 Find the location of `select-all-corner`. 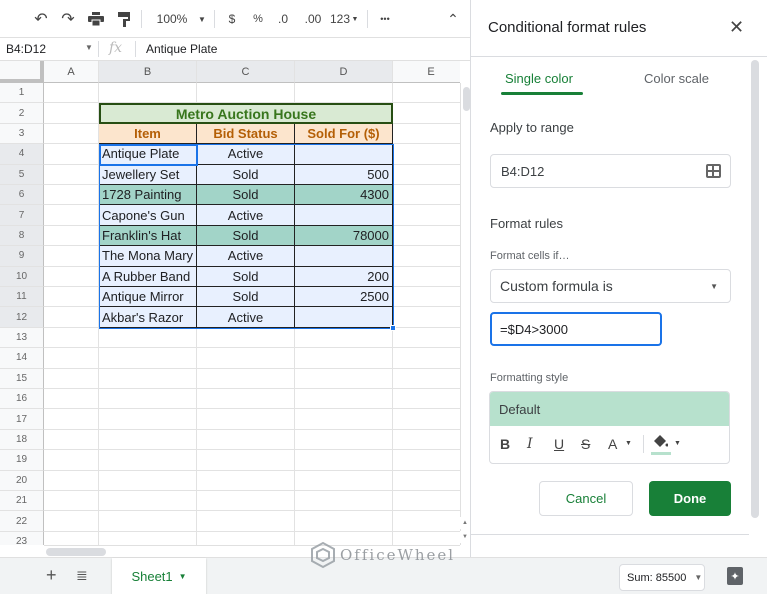

select-all-corner is located at coordinates (22, 72).